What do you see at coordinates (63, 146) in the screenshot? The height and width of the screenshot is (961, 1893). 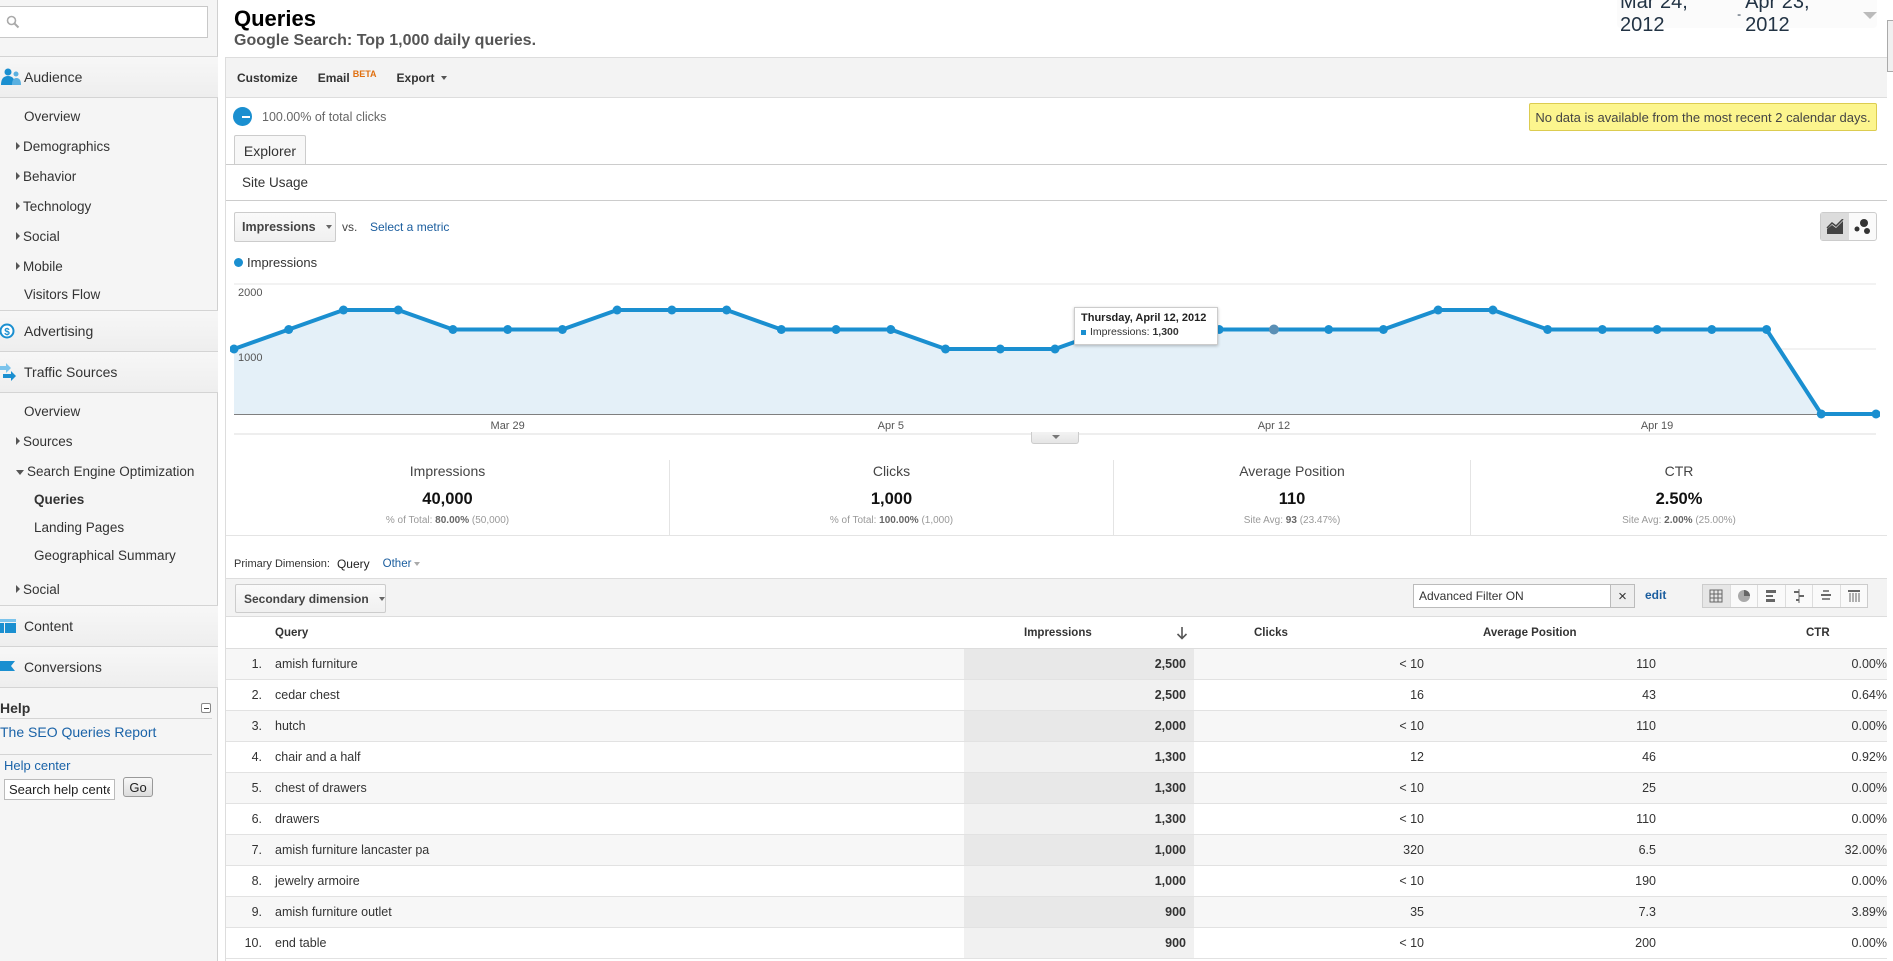 I see `sidebar-item-demographics: Demographics` at bounding box center [63, 146].